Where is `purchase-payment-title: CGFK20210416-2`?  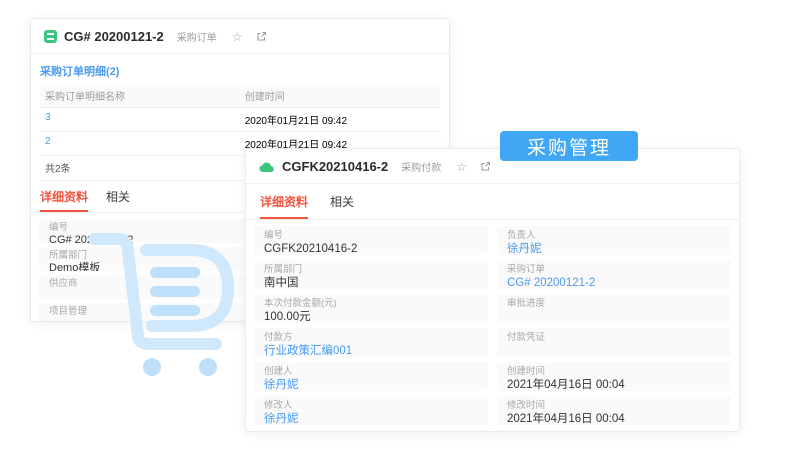 purchase-payment-title: CGFK20210416-2 is located at coordinates (335, 166).